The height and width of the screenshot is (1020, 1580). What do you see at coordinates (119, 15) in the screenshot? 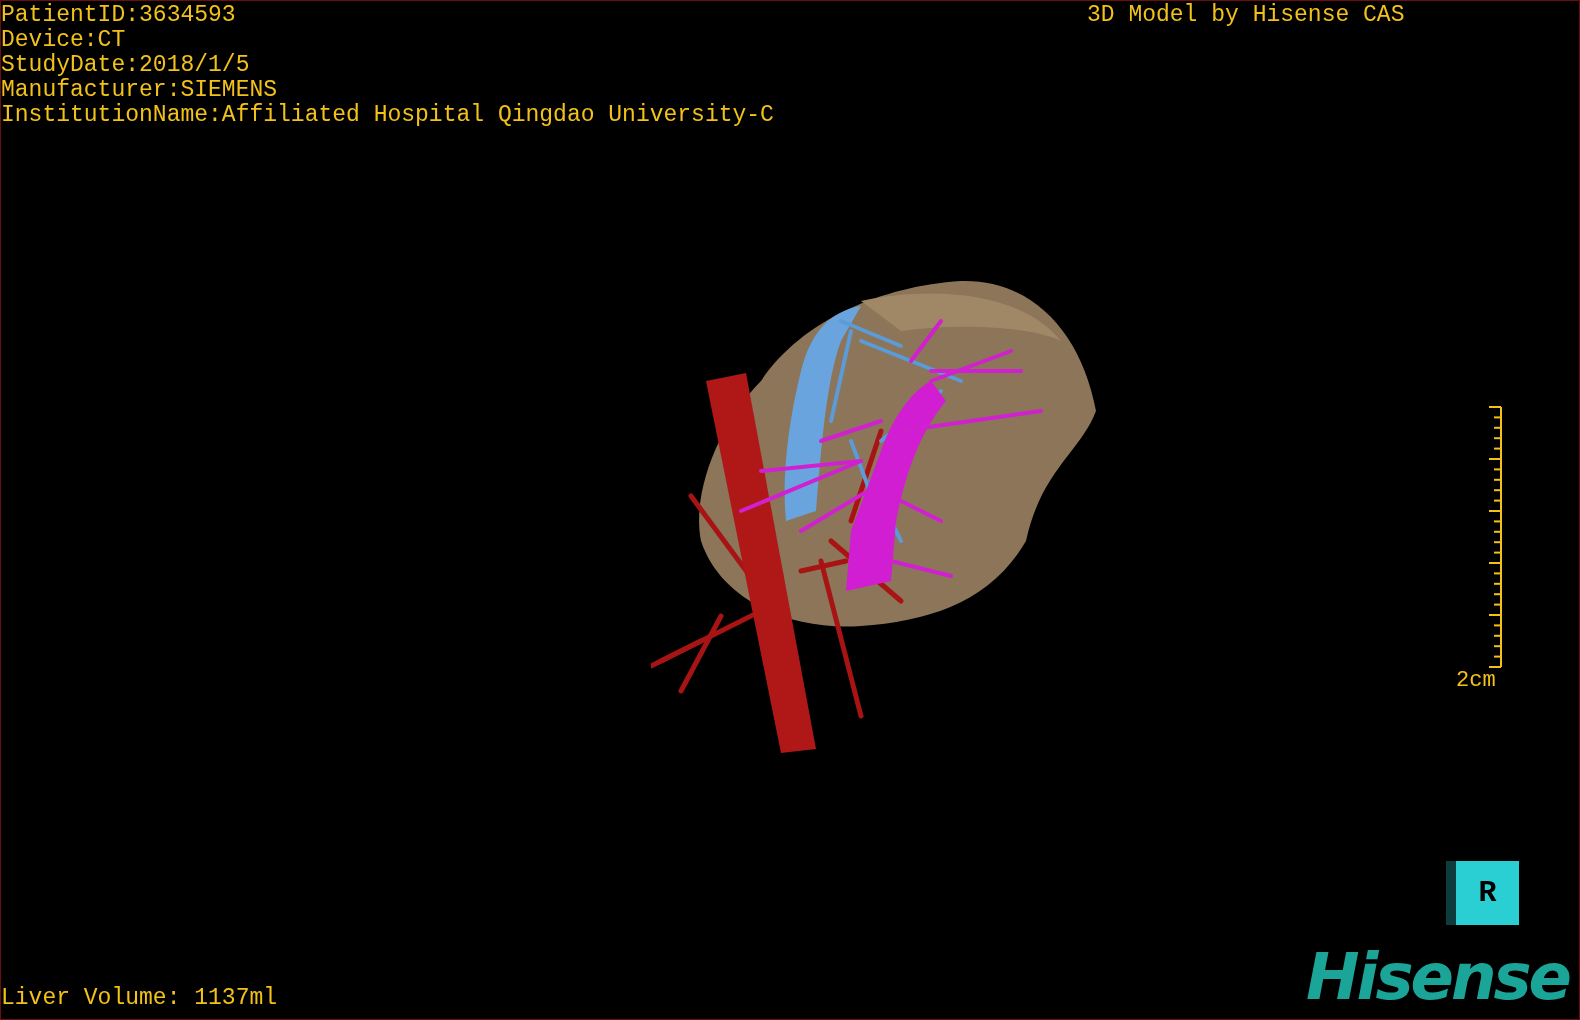
I see `study-info-line: PatientID:3634593` at bounding box center [119, 15].